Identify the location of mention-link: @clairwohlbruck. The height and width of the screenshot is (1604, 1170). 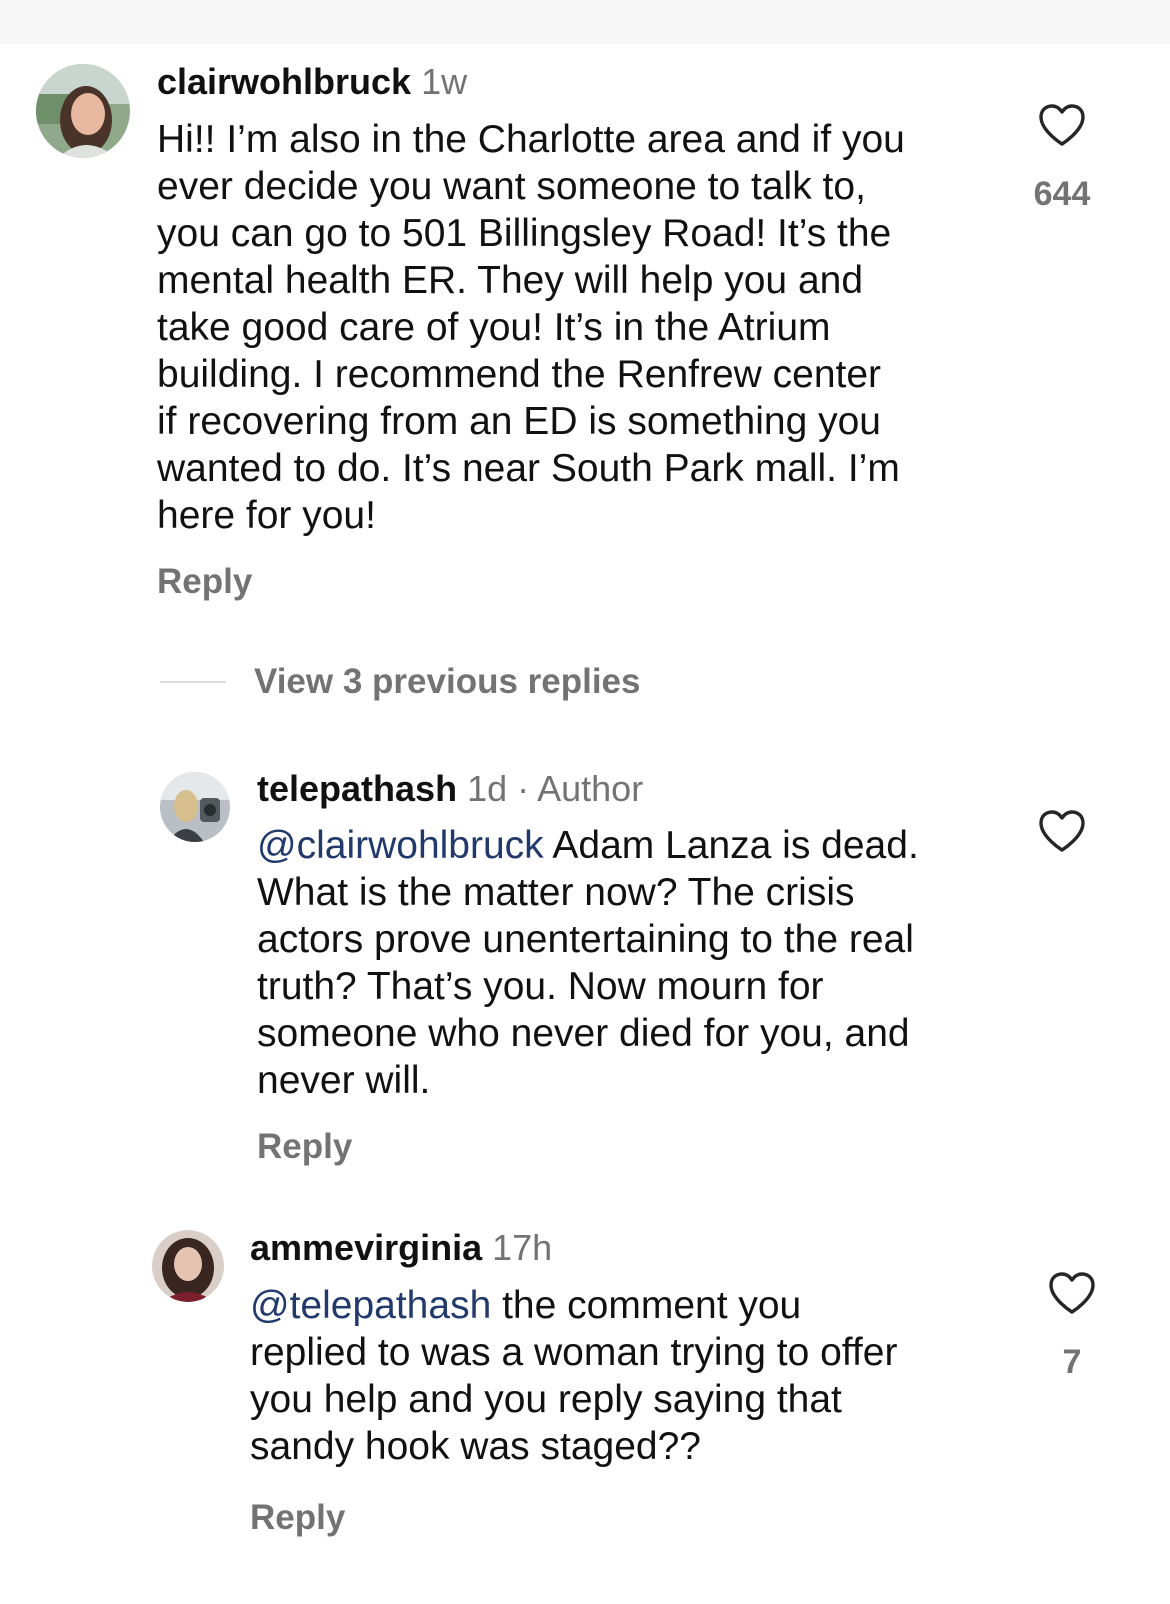
(400, 845).